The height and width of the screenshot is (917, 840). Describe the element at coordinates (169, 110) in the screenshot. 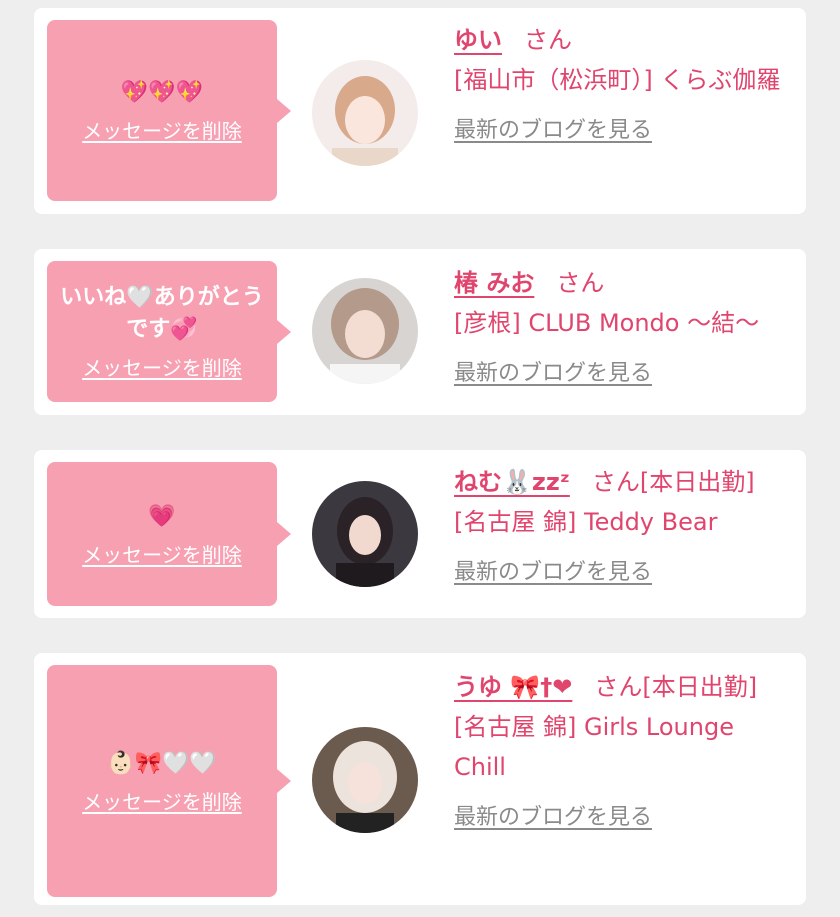

I see `message-bubble: 💖💖💖 メッセージを削除` at that location.